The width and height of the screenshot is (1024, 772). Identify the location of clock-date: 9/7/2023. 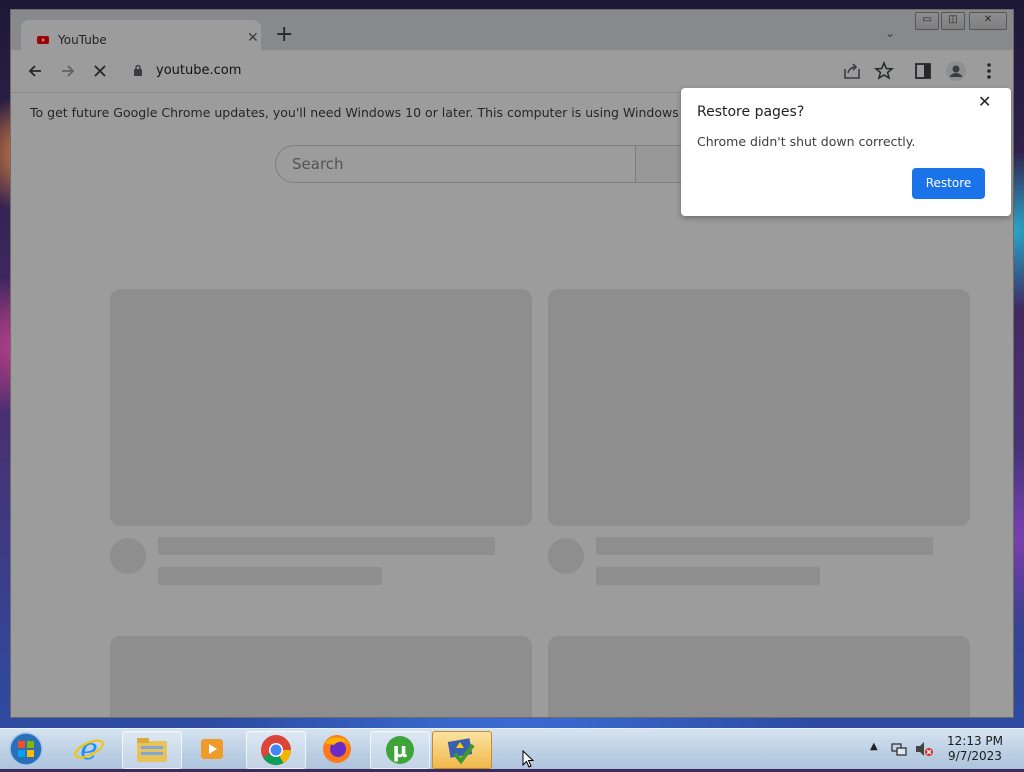
(975, 756).